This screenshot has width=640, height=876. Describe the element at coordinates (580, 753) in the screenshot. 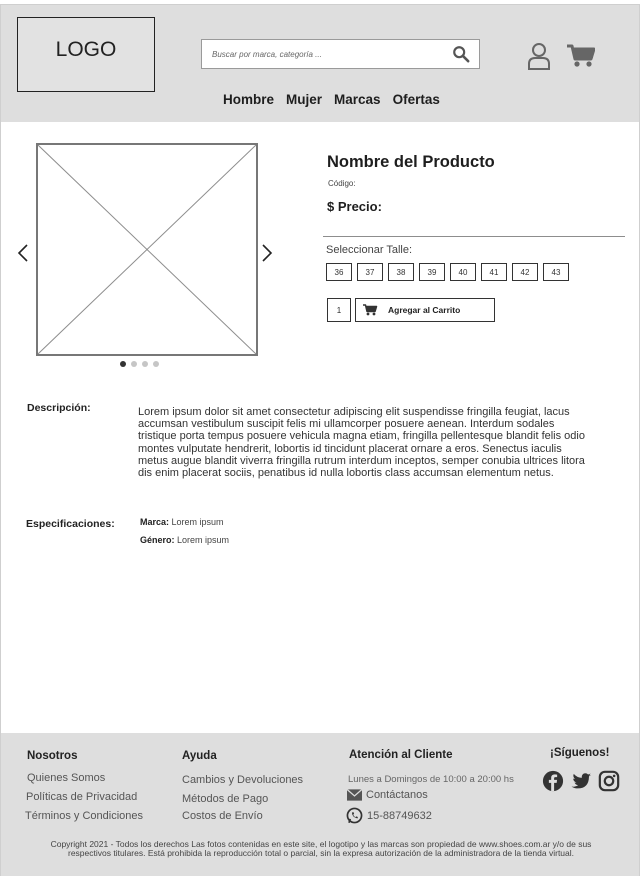

I see `footer-social-title: ¡Síguenos!` at that location.